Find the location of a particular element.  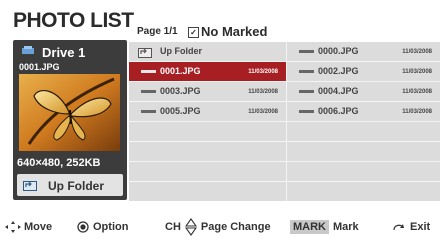

preview-file-name: 0001.JPG is located at coordinates (39, 67).